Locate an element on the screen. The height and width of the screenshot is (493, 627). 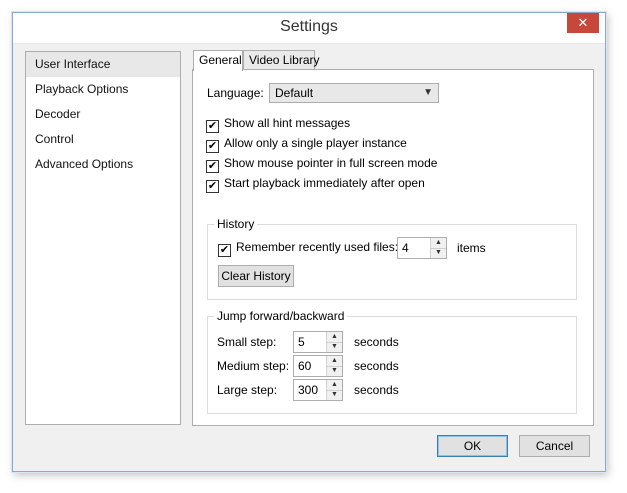
medium-step-value: 60 is located at coordinates (305, 366).